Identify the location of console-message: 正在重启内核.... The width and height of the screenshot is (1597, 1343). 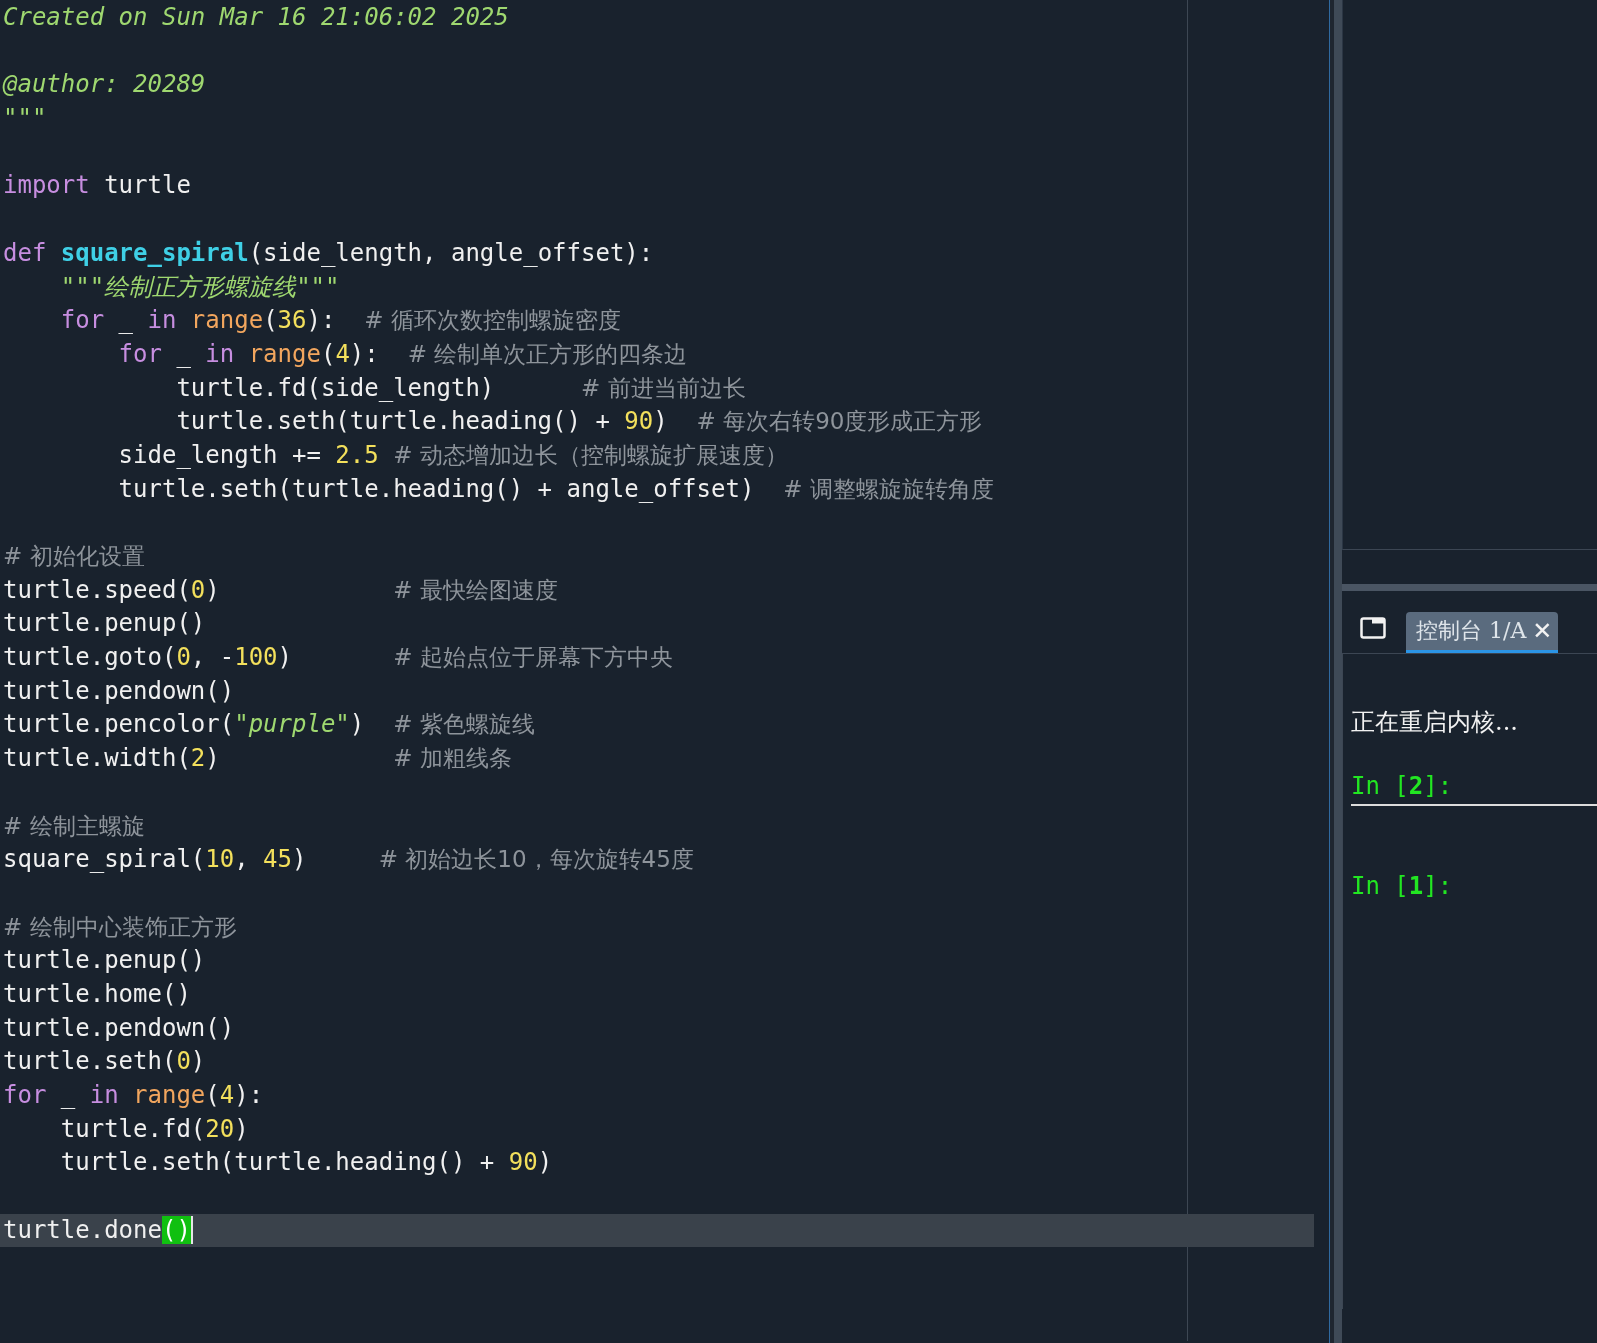
(1435, 722).